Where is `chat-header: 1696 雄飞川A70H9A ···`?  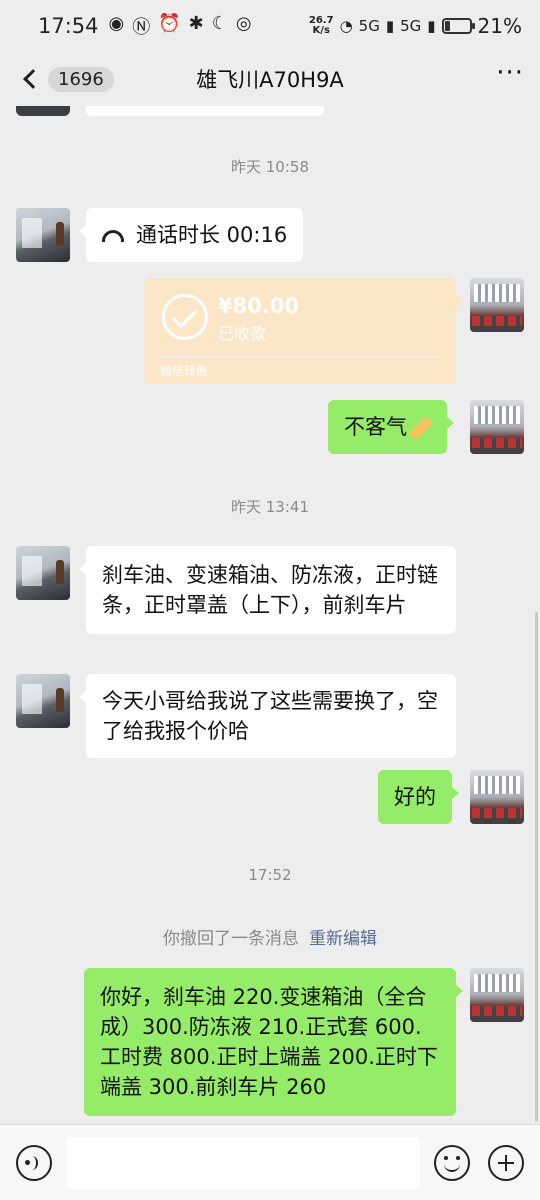 chat-header: 1696 雄飞川A70H9A ··· is located at coordinates (270, 79).